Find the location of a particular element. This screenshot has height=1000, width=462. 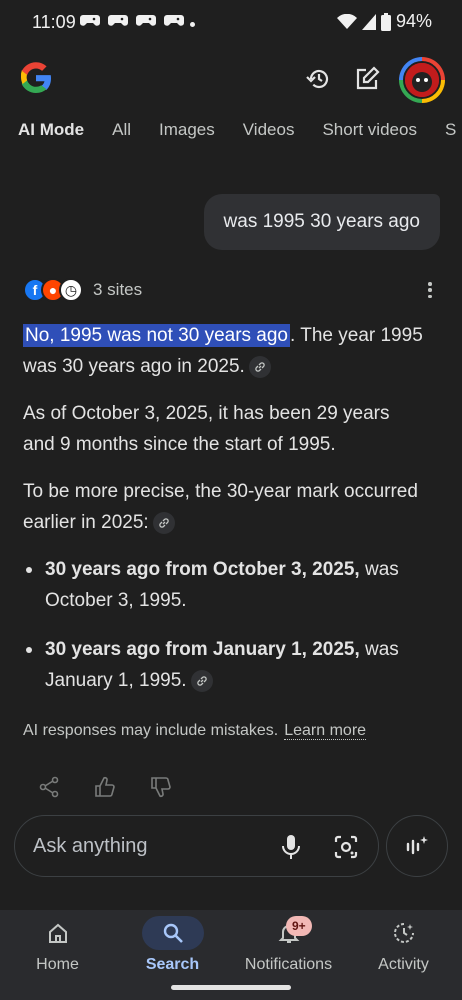

avatar is located at coordinates (422, 80).